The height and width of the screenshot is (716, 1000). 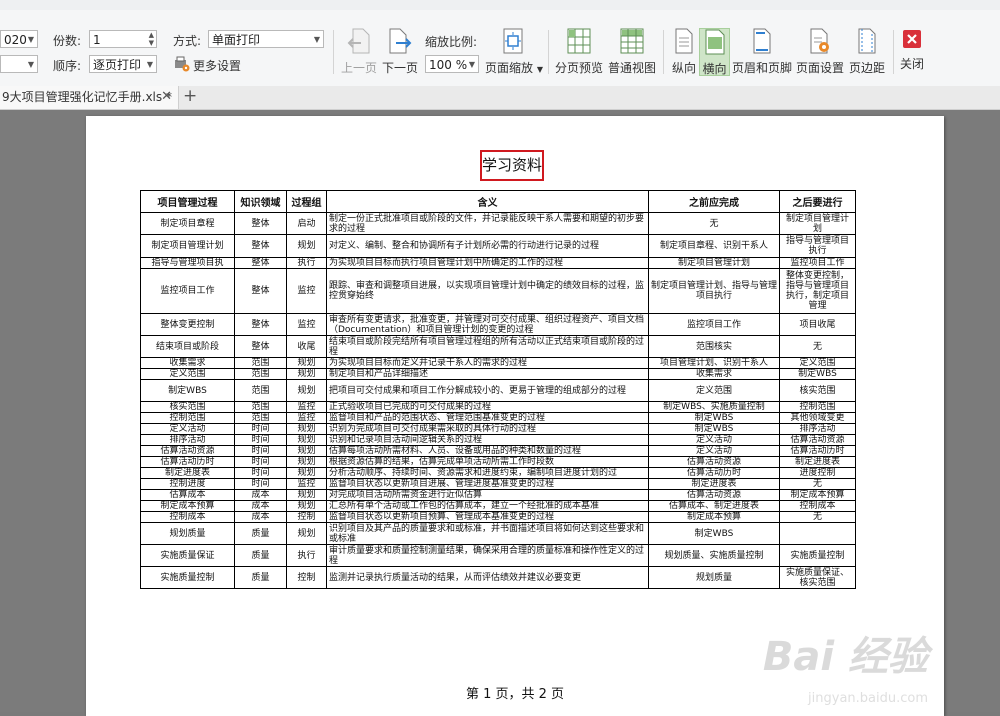 What do you see at coordinates (498, 484) in the screenshot?
I see `table-row: 控制进度 时间 监控 监督项目状态以更新项目进展、管理进度基准变更的过程 制定进度表无` at bounding box center [498, 484].